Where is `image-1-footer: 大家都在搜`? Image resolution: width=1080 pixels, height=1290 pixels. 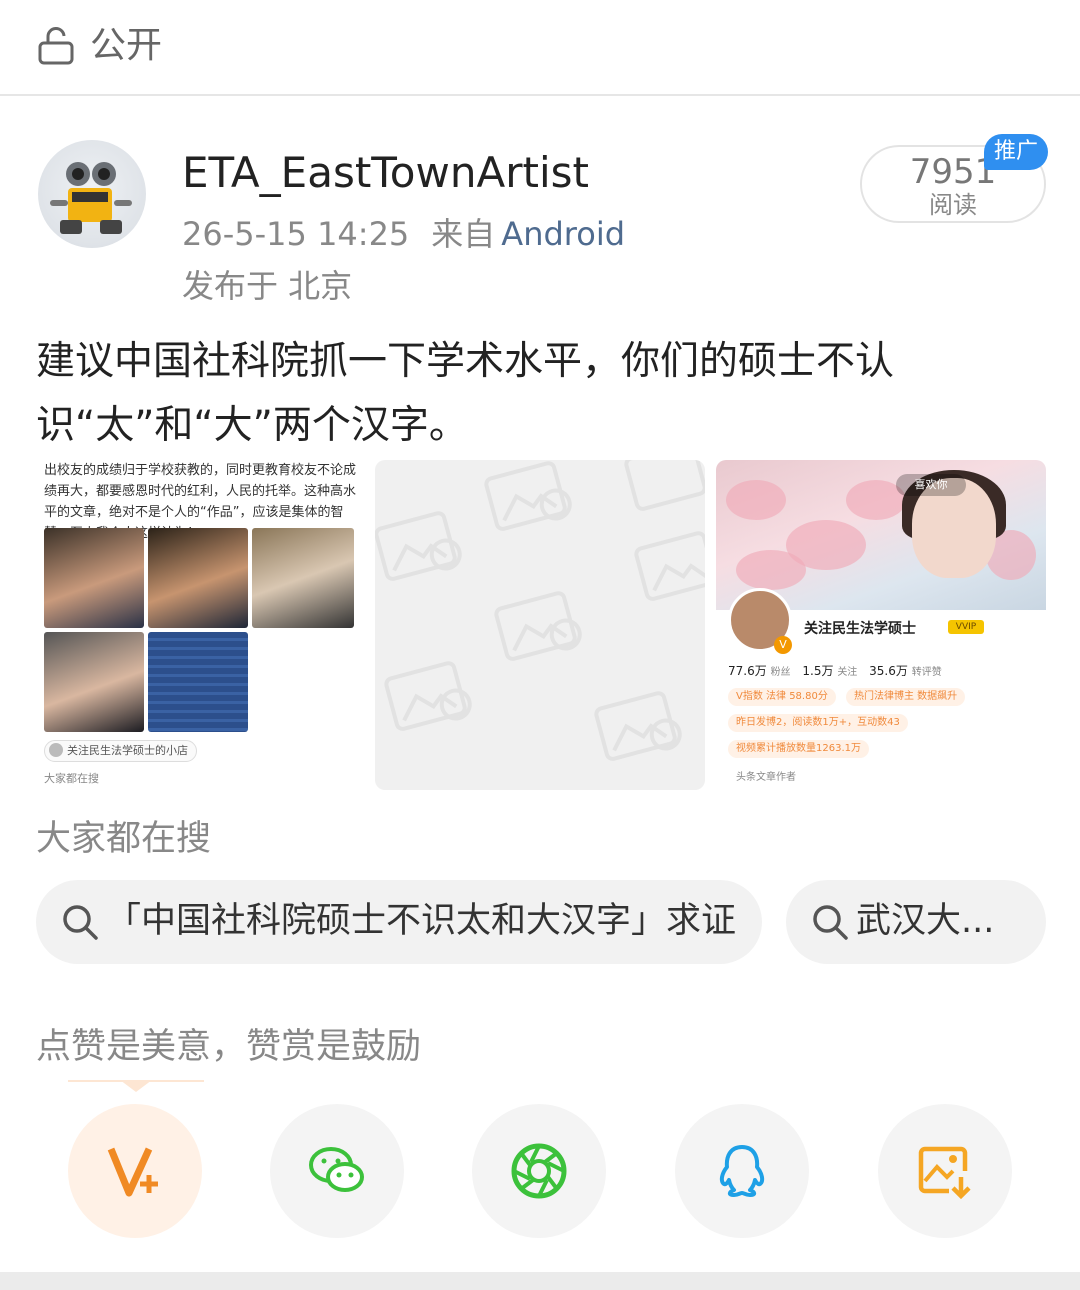
image-1-footer: 大家都在搜 is located at coordinates (71, 778).